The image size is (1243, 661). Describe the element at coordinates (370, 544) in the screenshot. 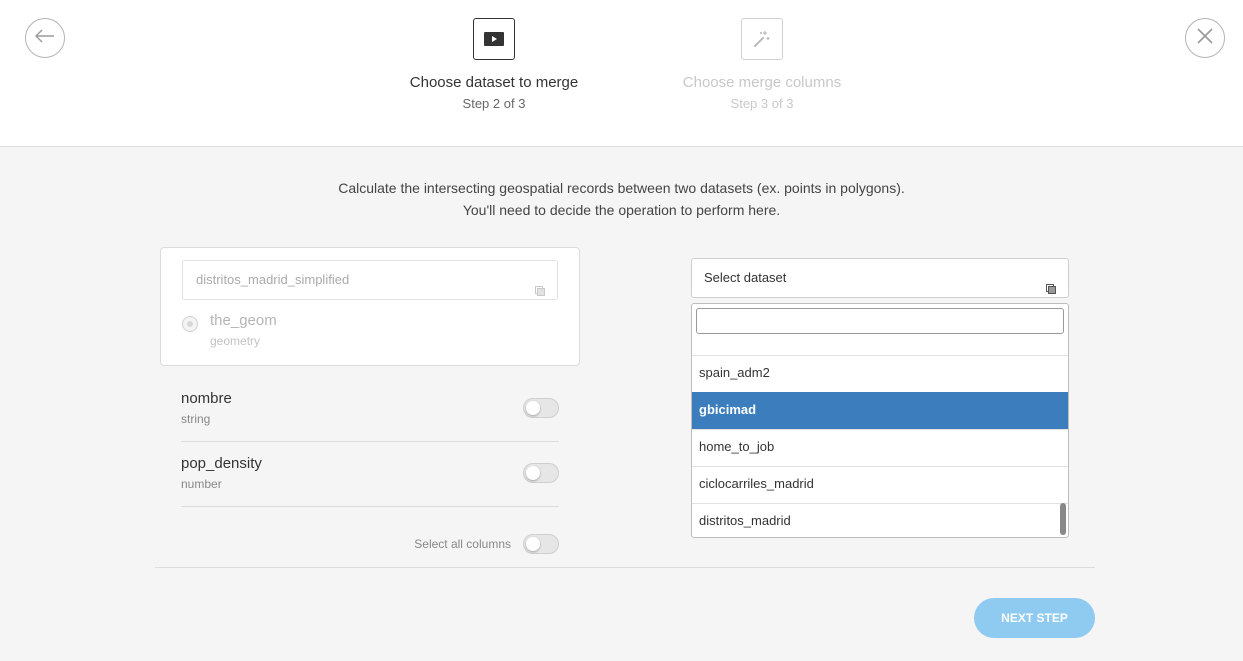

I see `select-all-row: Select all columns` at that location.